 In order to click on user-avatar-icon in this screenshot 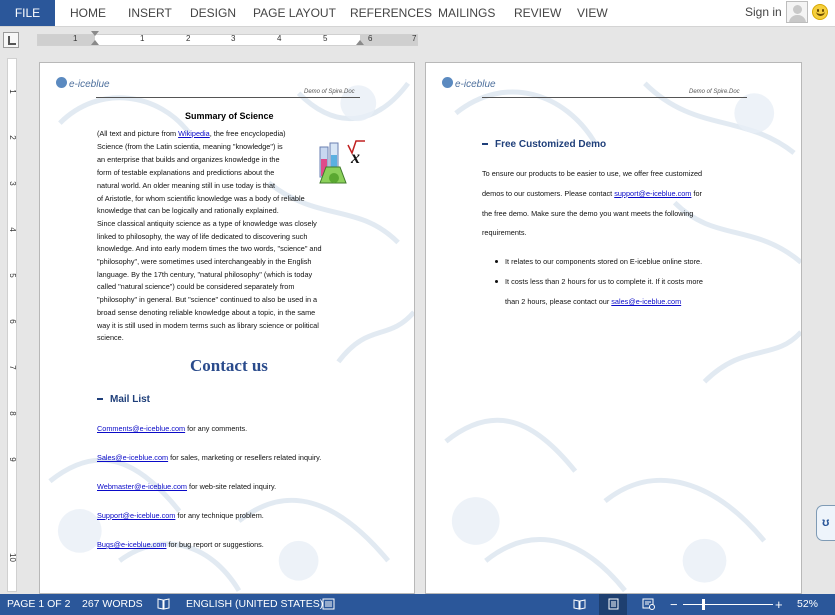, I will do `click(797, 12)`.